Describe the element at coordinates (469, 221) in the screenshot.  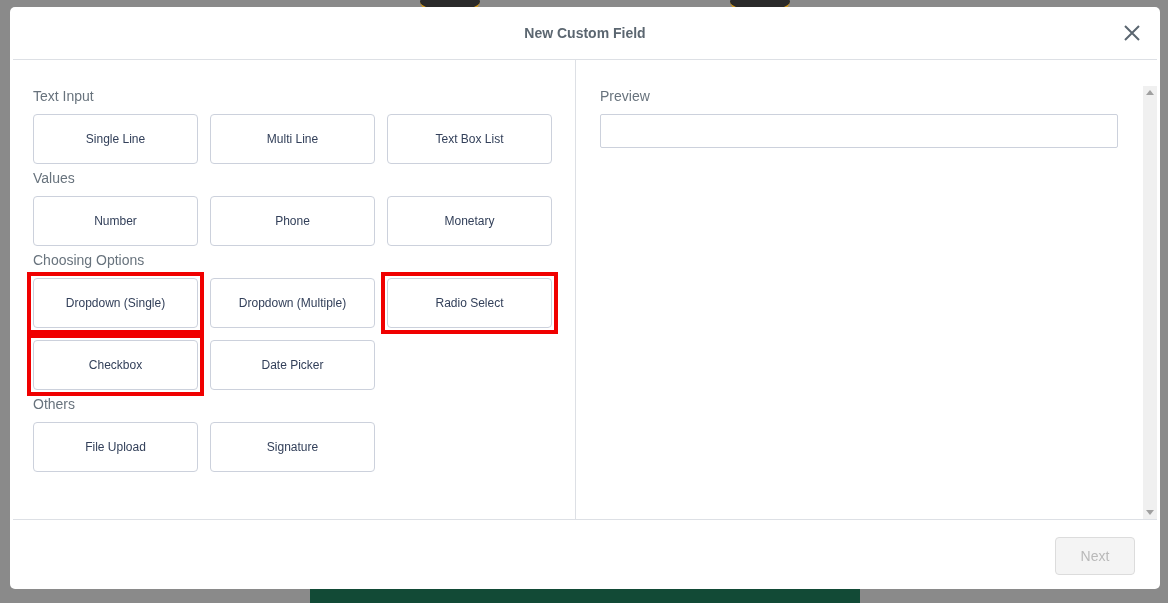
I see `field-type-button: Monetary` at that location.